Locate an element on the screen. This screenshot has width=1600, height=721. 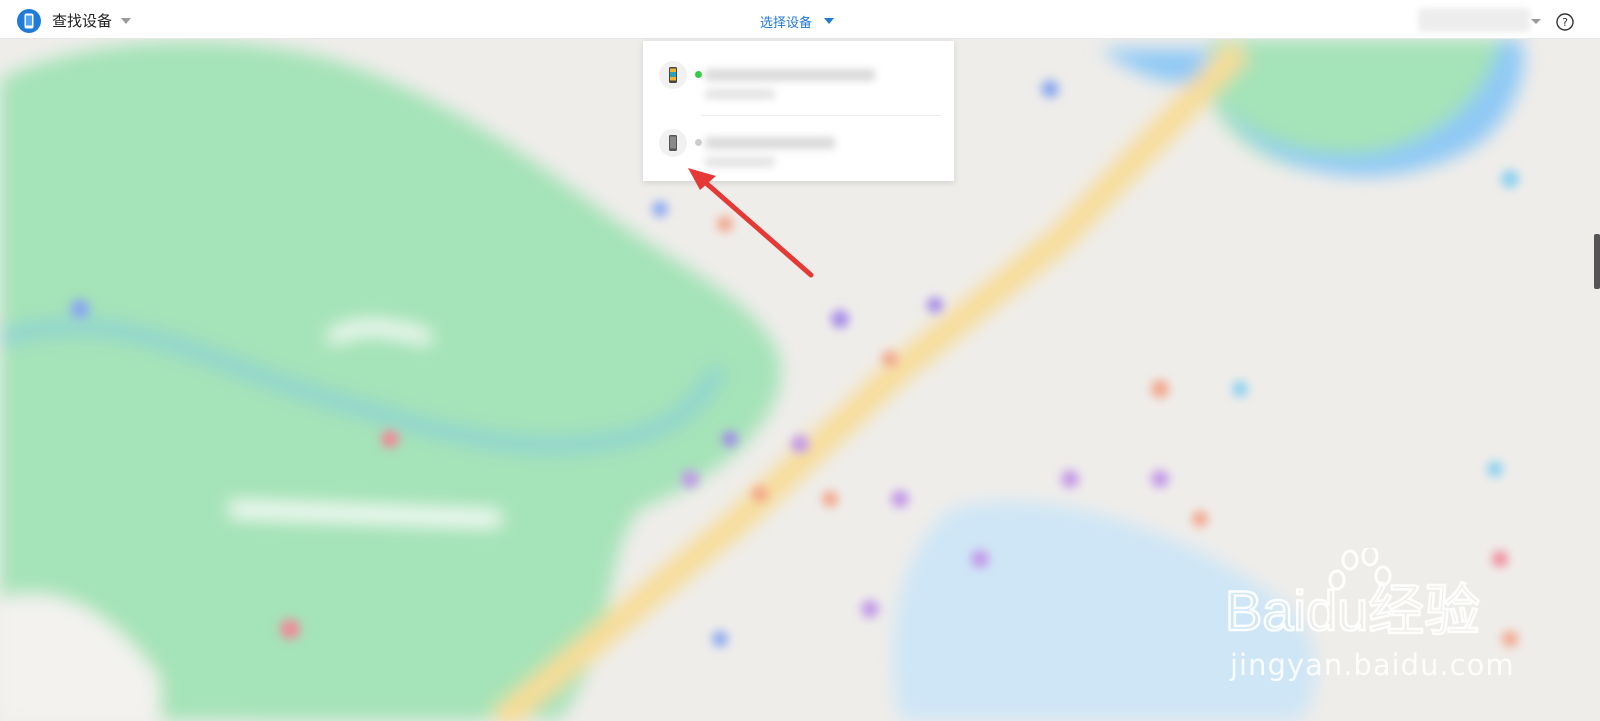
device-list-item is located at coordinates (798, 79).